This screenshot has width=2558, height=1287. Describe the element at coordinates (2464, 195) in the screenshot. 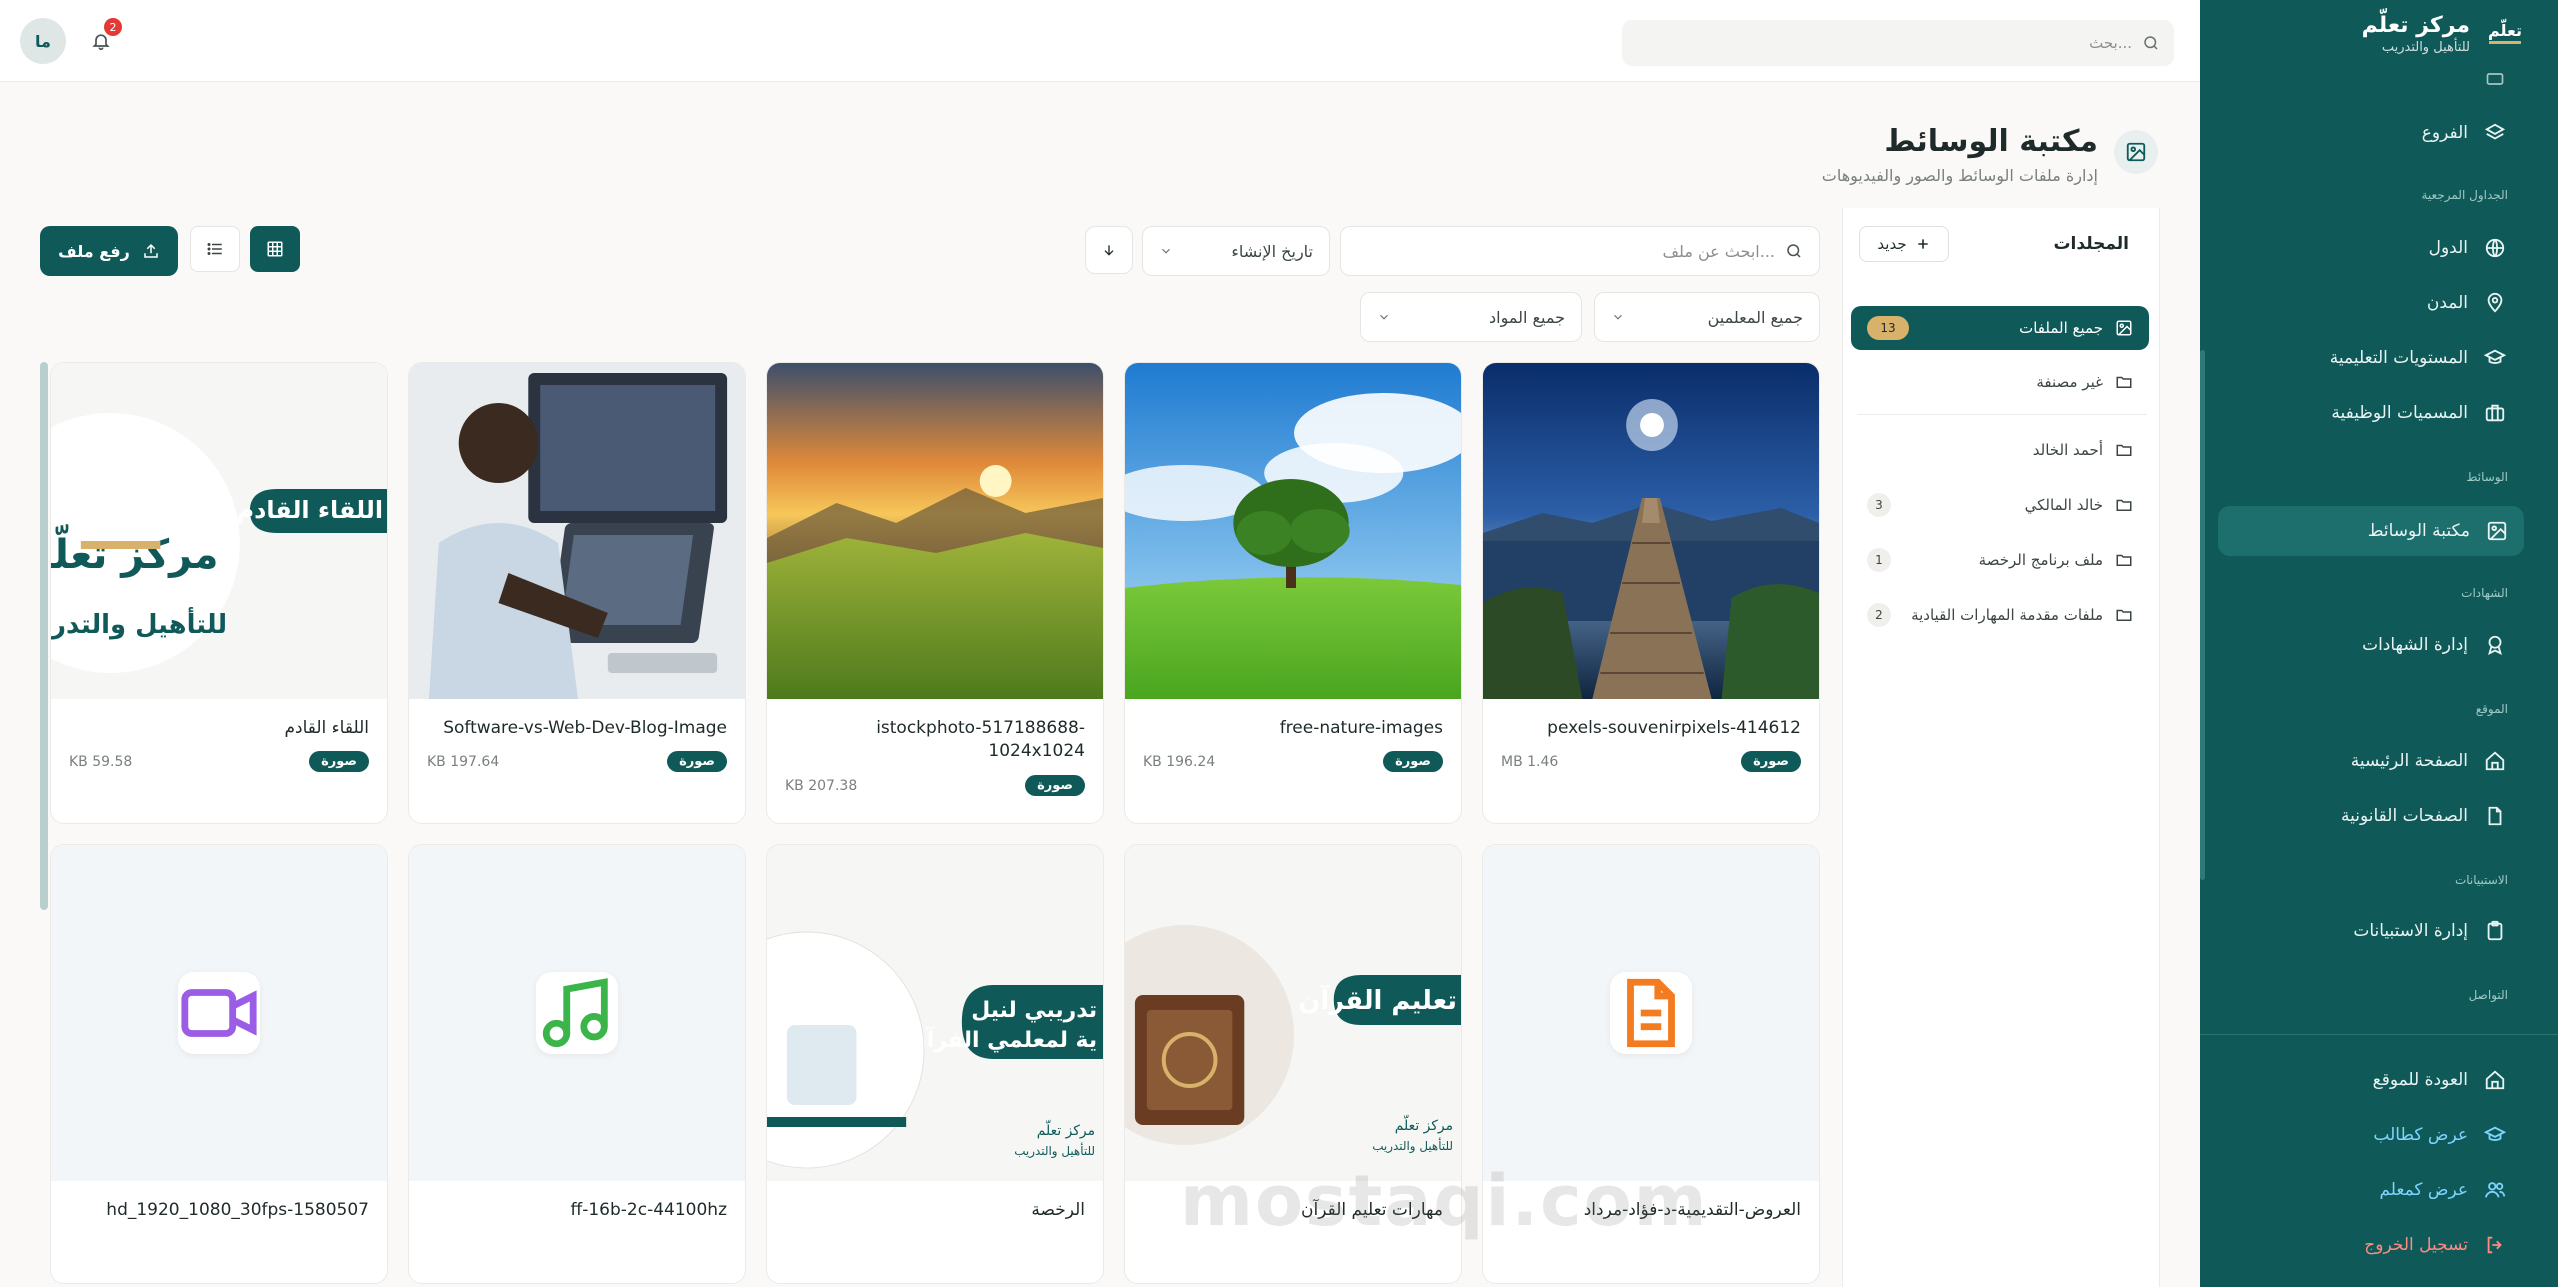

I see `sidebar-heading-reference: الجداول المرجعية` at that location.